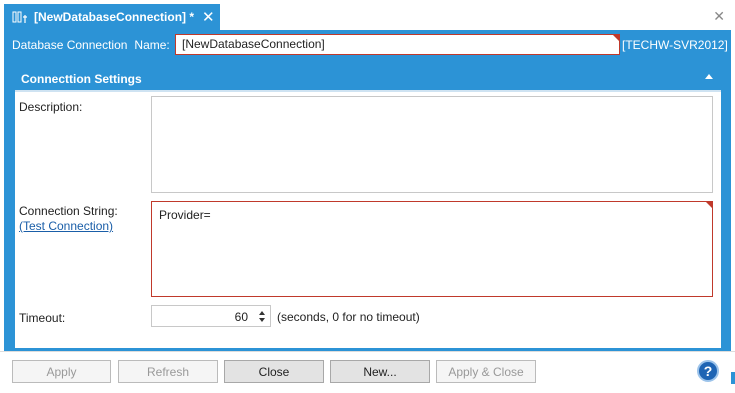  What do you see at coordinates (708, 371) in the screenshot?
I see `help-icon: ?` at bounding box center [708, 371].